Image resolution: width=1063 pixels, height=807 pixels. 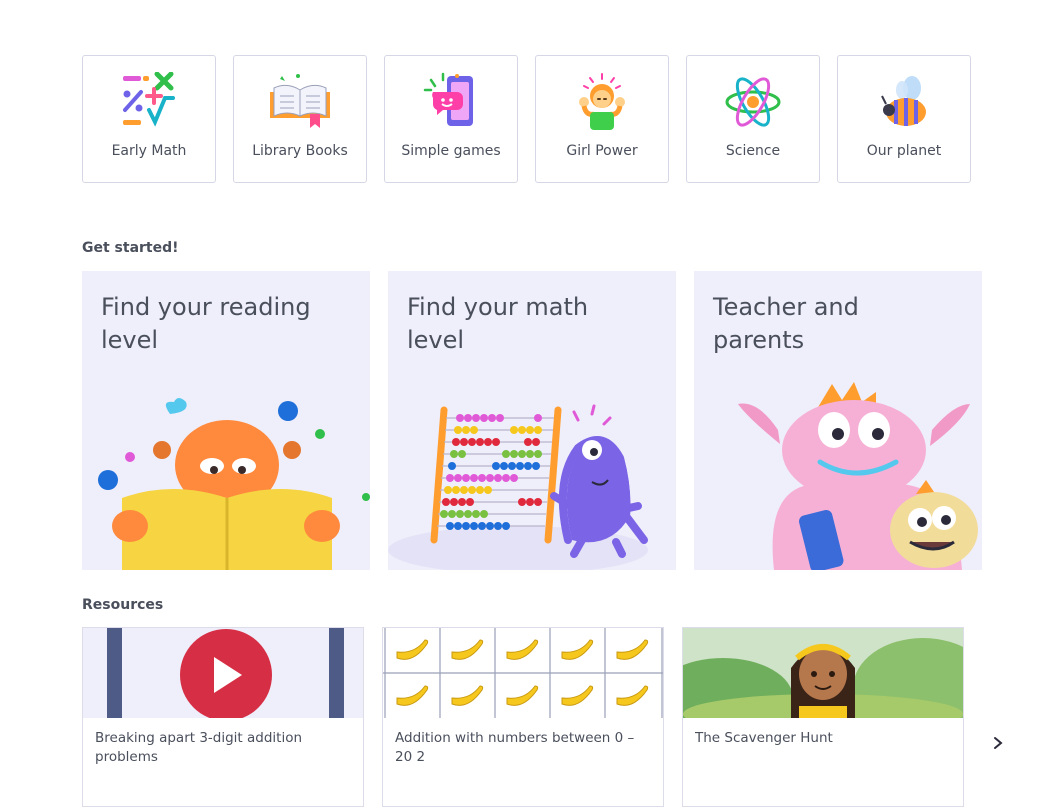 What do you see at coordinates (130, 248) in the screenshot?
I see `get-started-heading: Get started!` at bounding box center [130, 248].